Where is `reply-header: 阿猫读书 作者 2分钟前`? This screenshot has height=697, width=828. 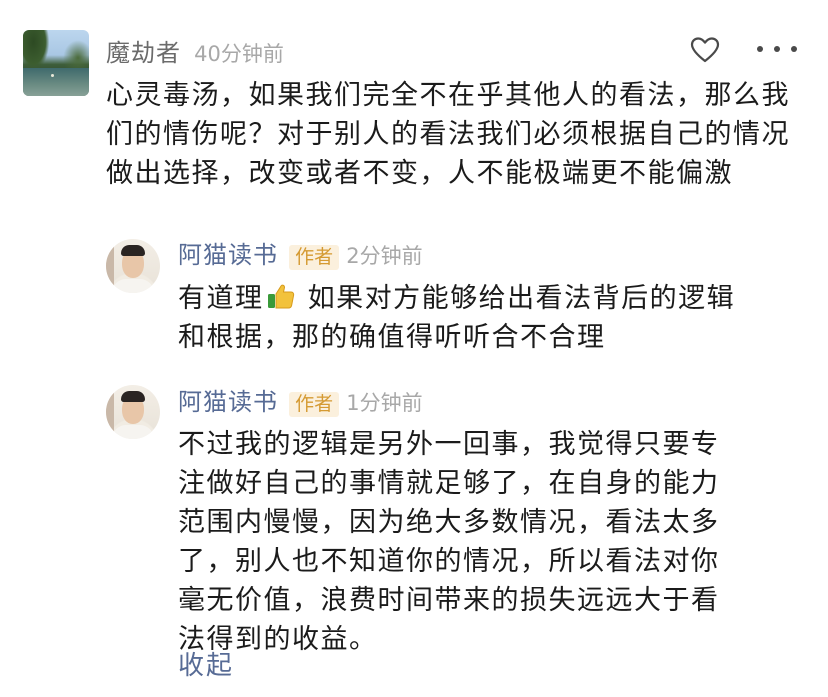
reply-header: 阿猫读书 作者 2分钟前 is located at coordinates (300, 252).